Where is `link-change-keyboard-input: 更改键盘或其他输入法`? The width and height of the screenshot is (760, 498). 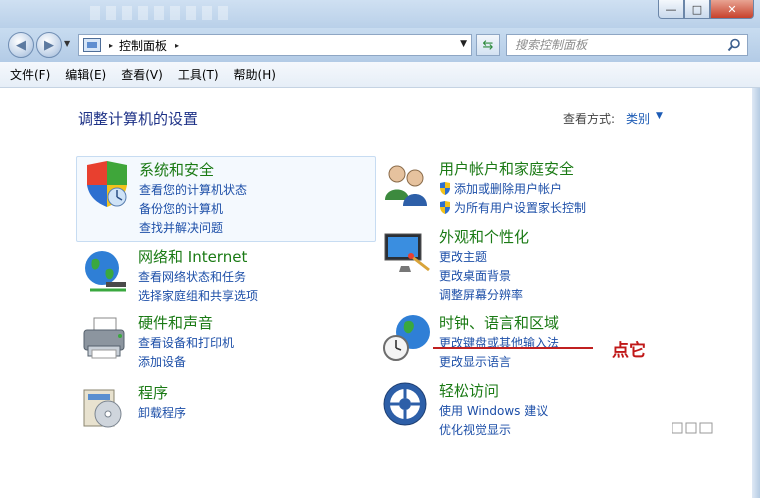 link-change-keyboard-input: 更改键盘或其他输入法 is located at coordinates (499, 343).